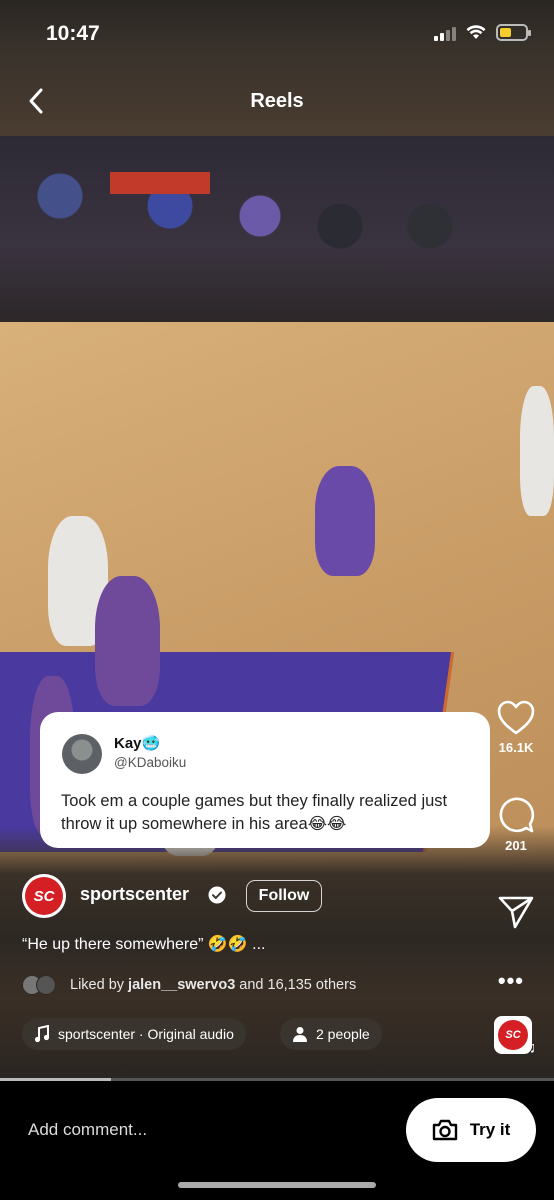  Describe the element at coordinates (516, 747) in the screenshot. I see `like-count: 16.1K` at that location.